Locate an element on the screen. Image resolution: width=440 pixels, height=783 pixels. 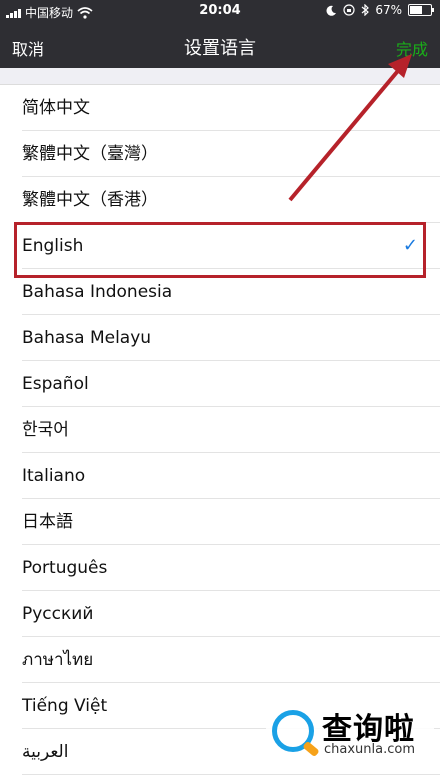
language-item: ภาษาไทย is located at coordinates (220, 660).